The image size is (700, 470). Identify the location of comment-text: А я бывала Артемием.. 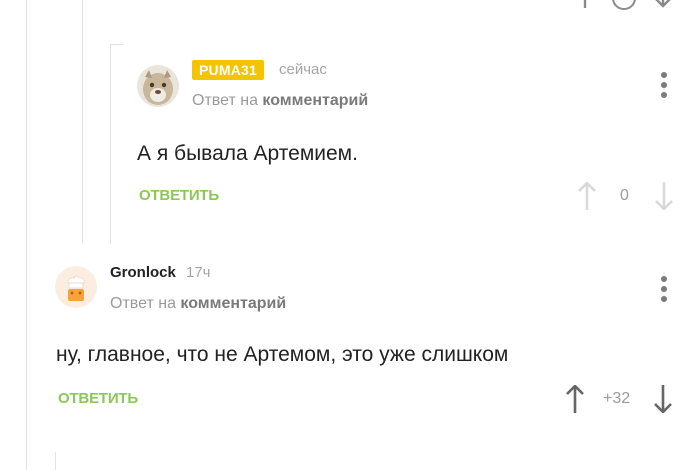
(247, 153).